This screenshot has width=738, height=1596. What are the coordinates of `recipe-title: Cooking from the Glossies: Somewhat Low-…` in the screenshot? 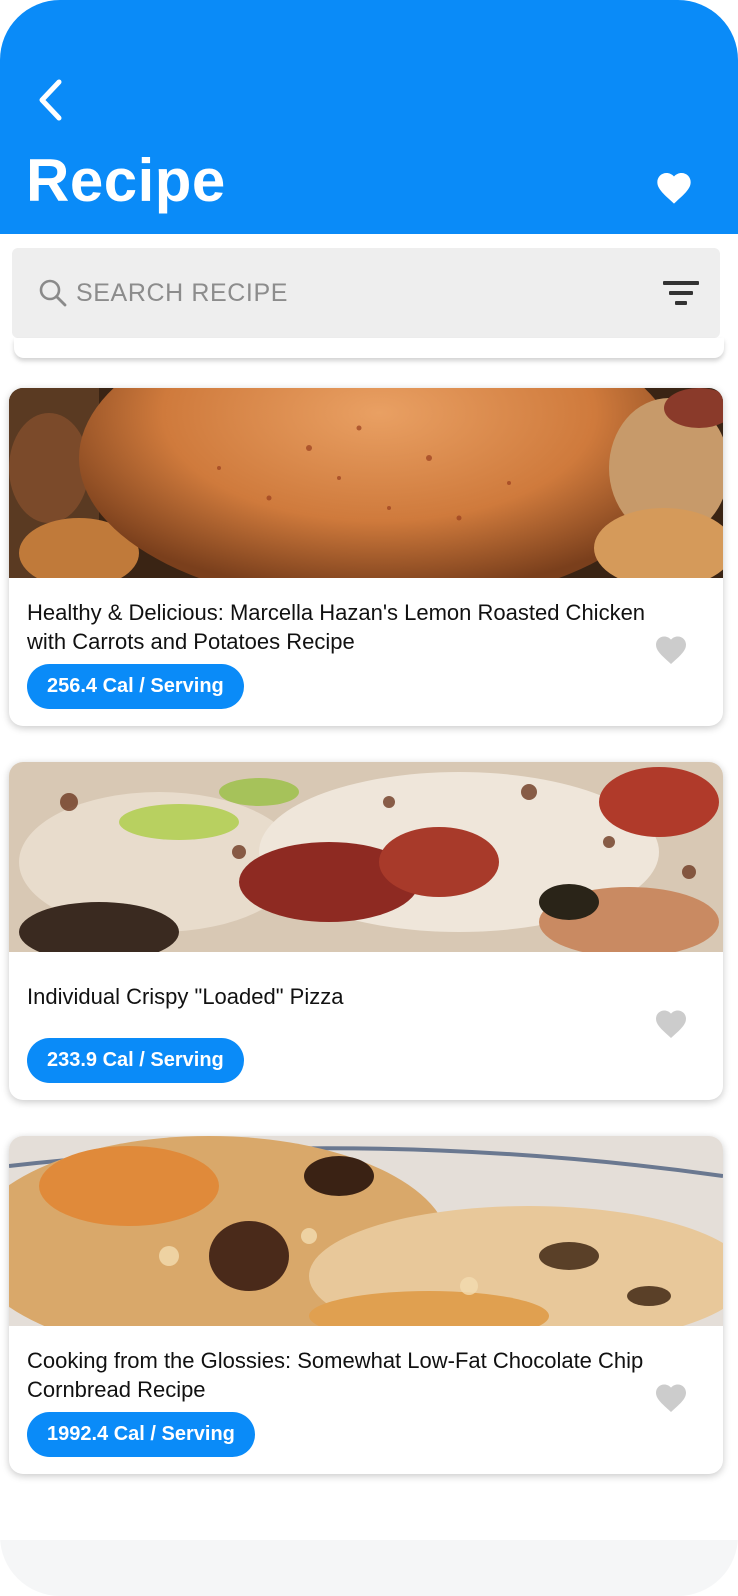 It's located at (335, 1375).